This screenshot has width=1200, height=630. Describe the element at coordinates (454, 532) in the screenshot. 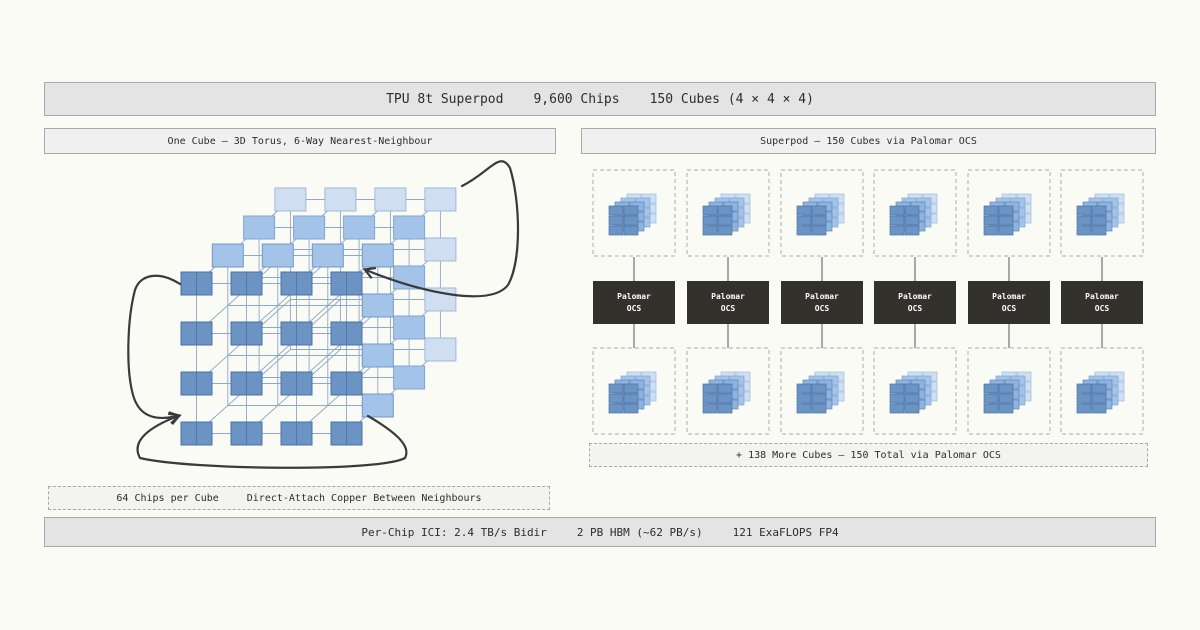

I see `ici-bandwidth: Per-Chip ICI: 2.4 TB/s Bidir` at that location.